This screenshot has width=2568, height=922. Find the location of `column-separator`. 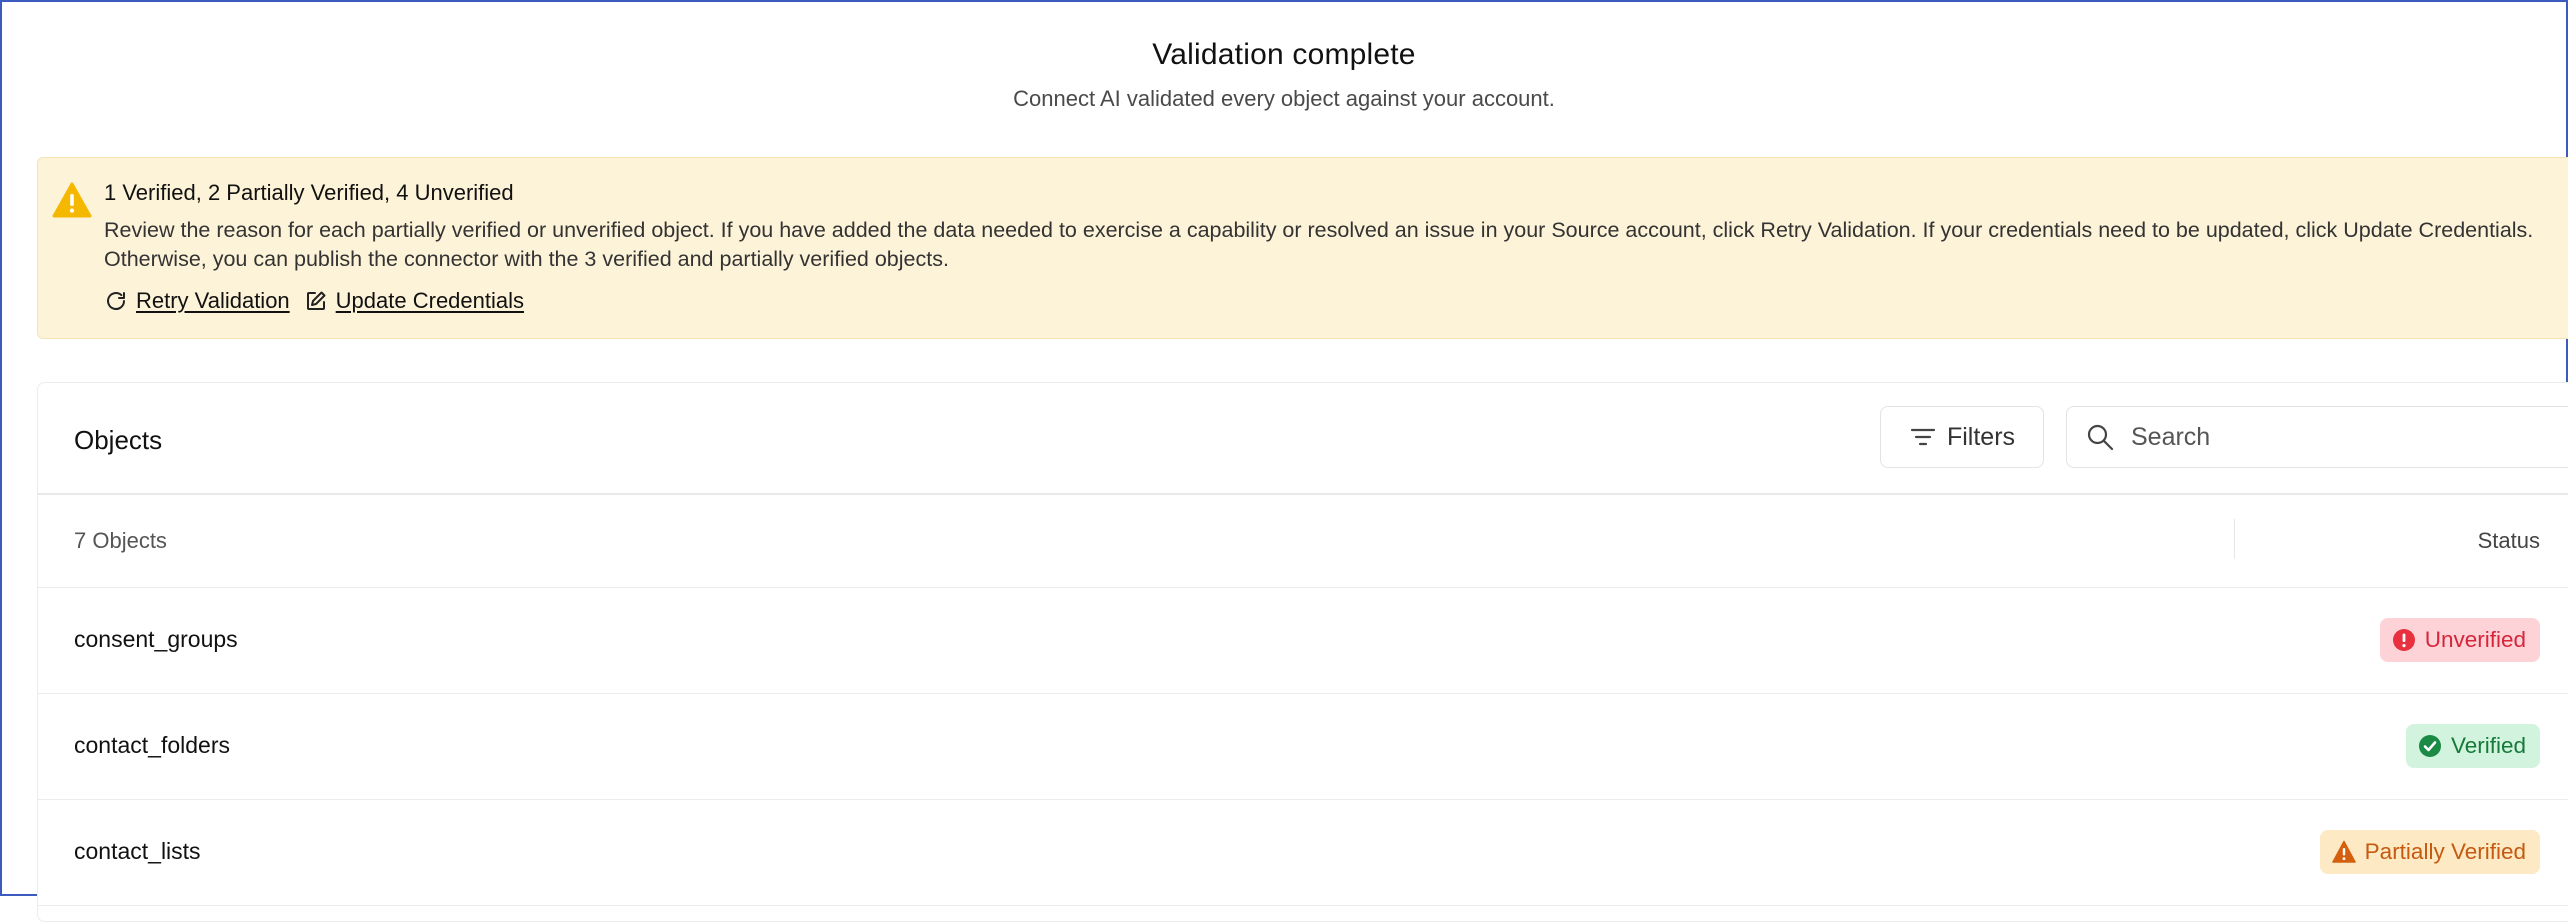

column-separator is located at coordinates (2234, 539).